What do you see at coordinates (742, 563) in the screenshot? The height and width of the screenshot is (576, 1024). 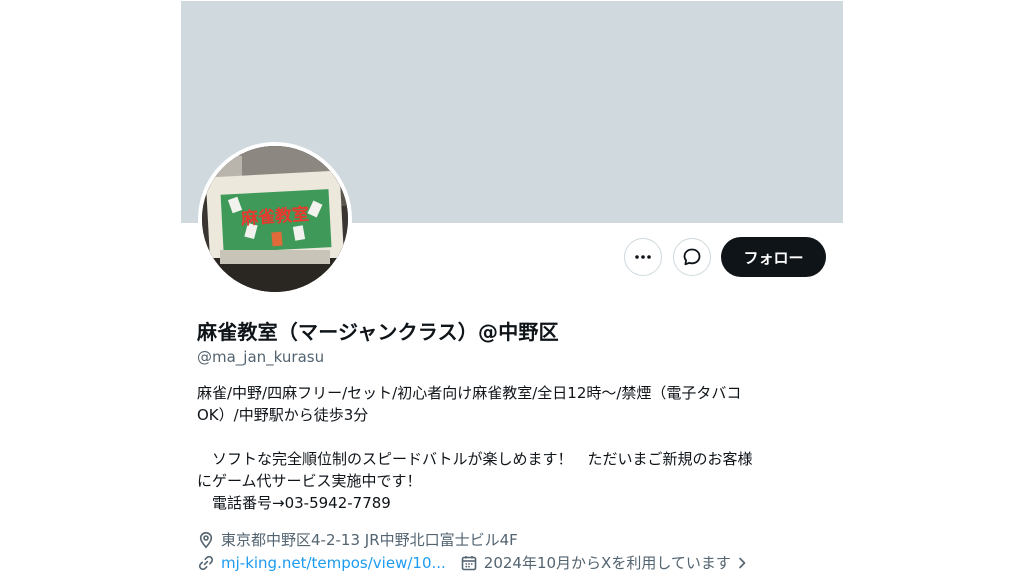 I see `chevron-right-icon` at bounding box center [742, 563].